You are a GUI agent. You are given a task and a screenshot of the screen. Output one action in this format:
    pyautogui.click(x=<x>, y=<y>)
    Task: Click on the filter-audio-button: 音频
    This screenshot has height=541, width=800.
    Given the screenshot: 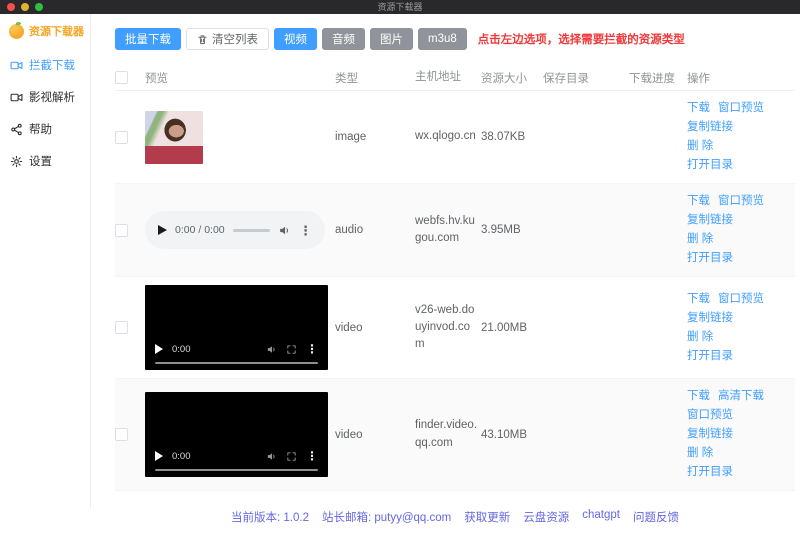 What is the action you would take?
    pyautogui.click(x=343, y=39)
    